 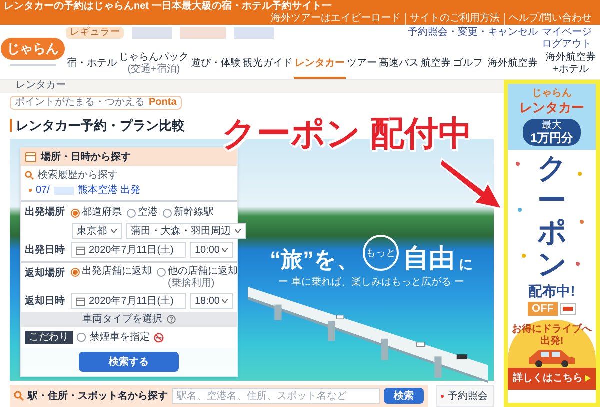 I want to click on details-button: 詳しくはこちら, so click(x=552, y=379).